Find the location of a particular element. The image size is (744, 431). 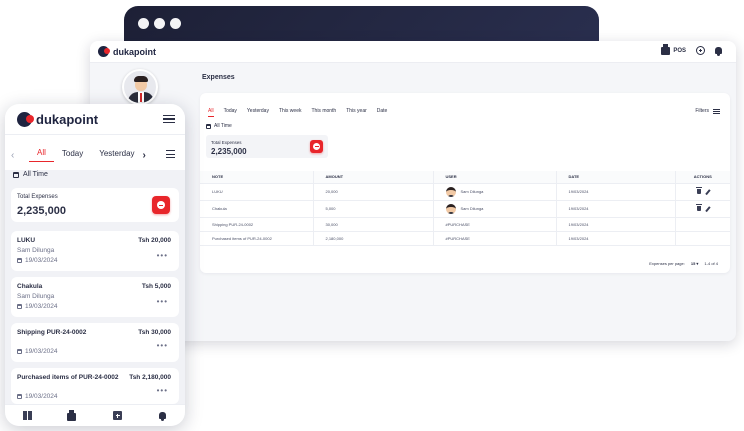

tab-this-year: This year is located at coordinates (356, 112).